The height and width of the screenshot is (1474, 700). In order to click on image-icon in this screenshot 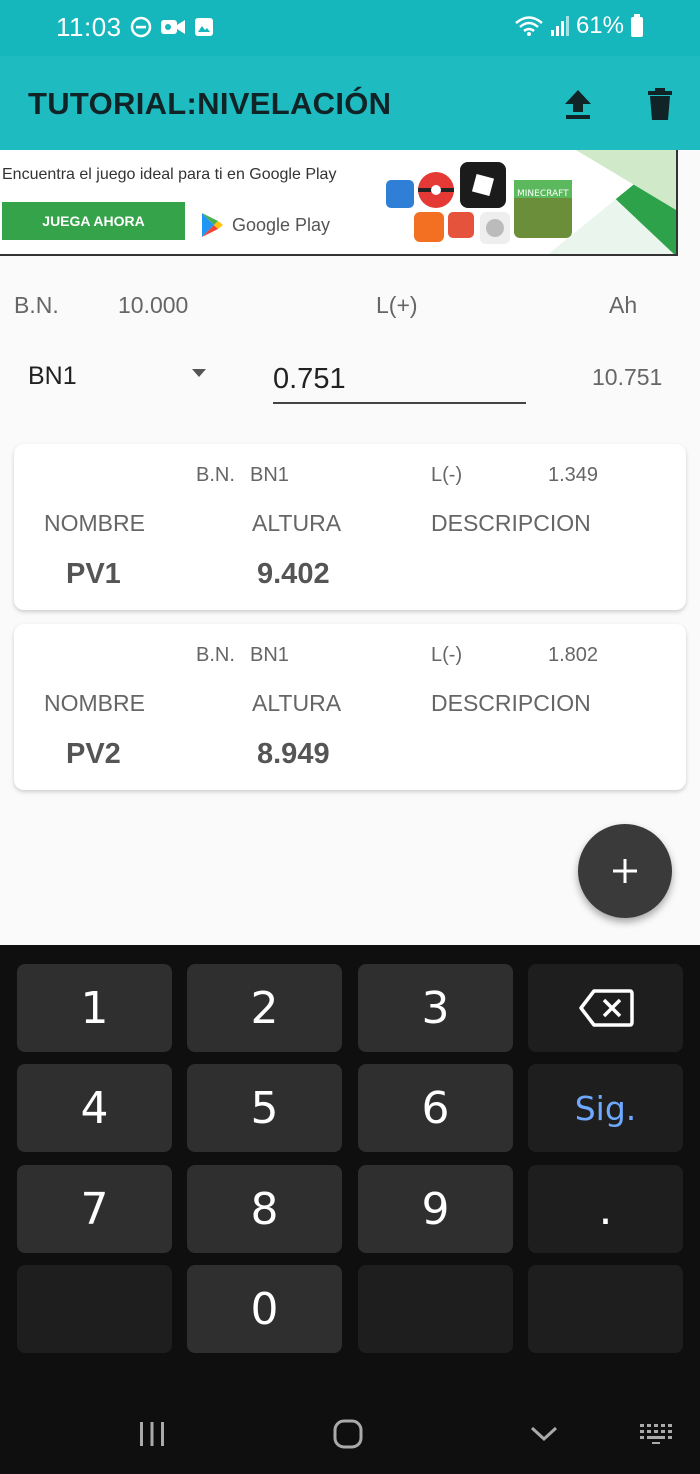, I will do `click(204, 27)`.